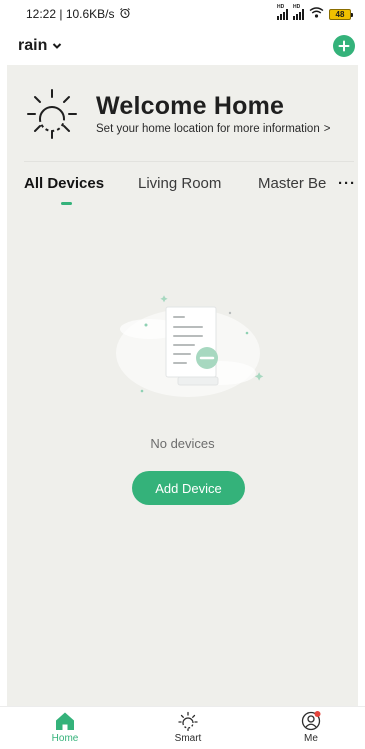 This screenshot has height=749, width=365. I want to click on more-tabs-button: ···, so click(347, 183).